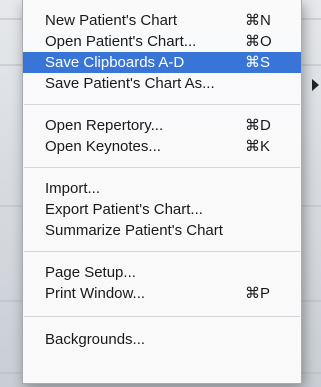 The height and width of the screenshot is (387, 321). I want to click on mouse-cursor-icon, so click(315, 85).